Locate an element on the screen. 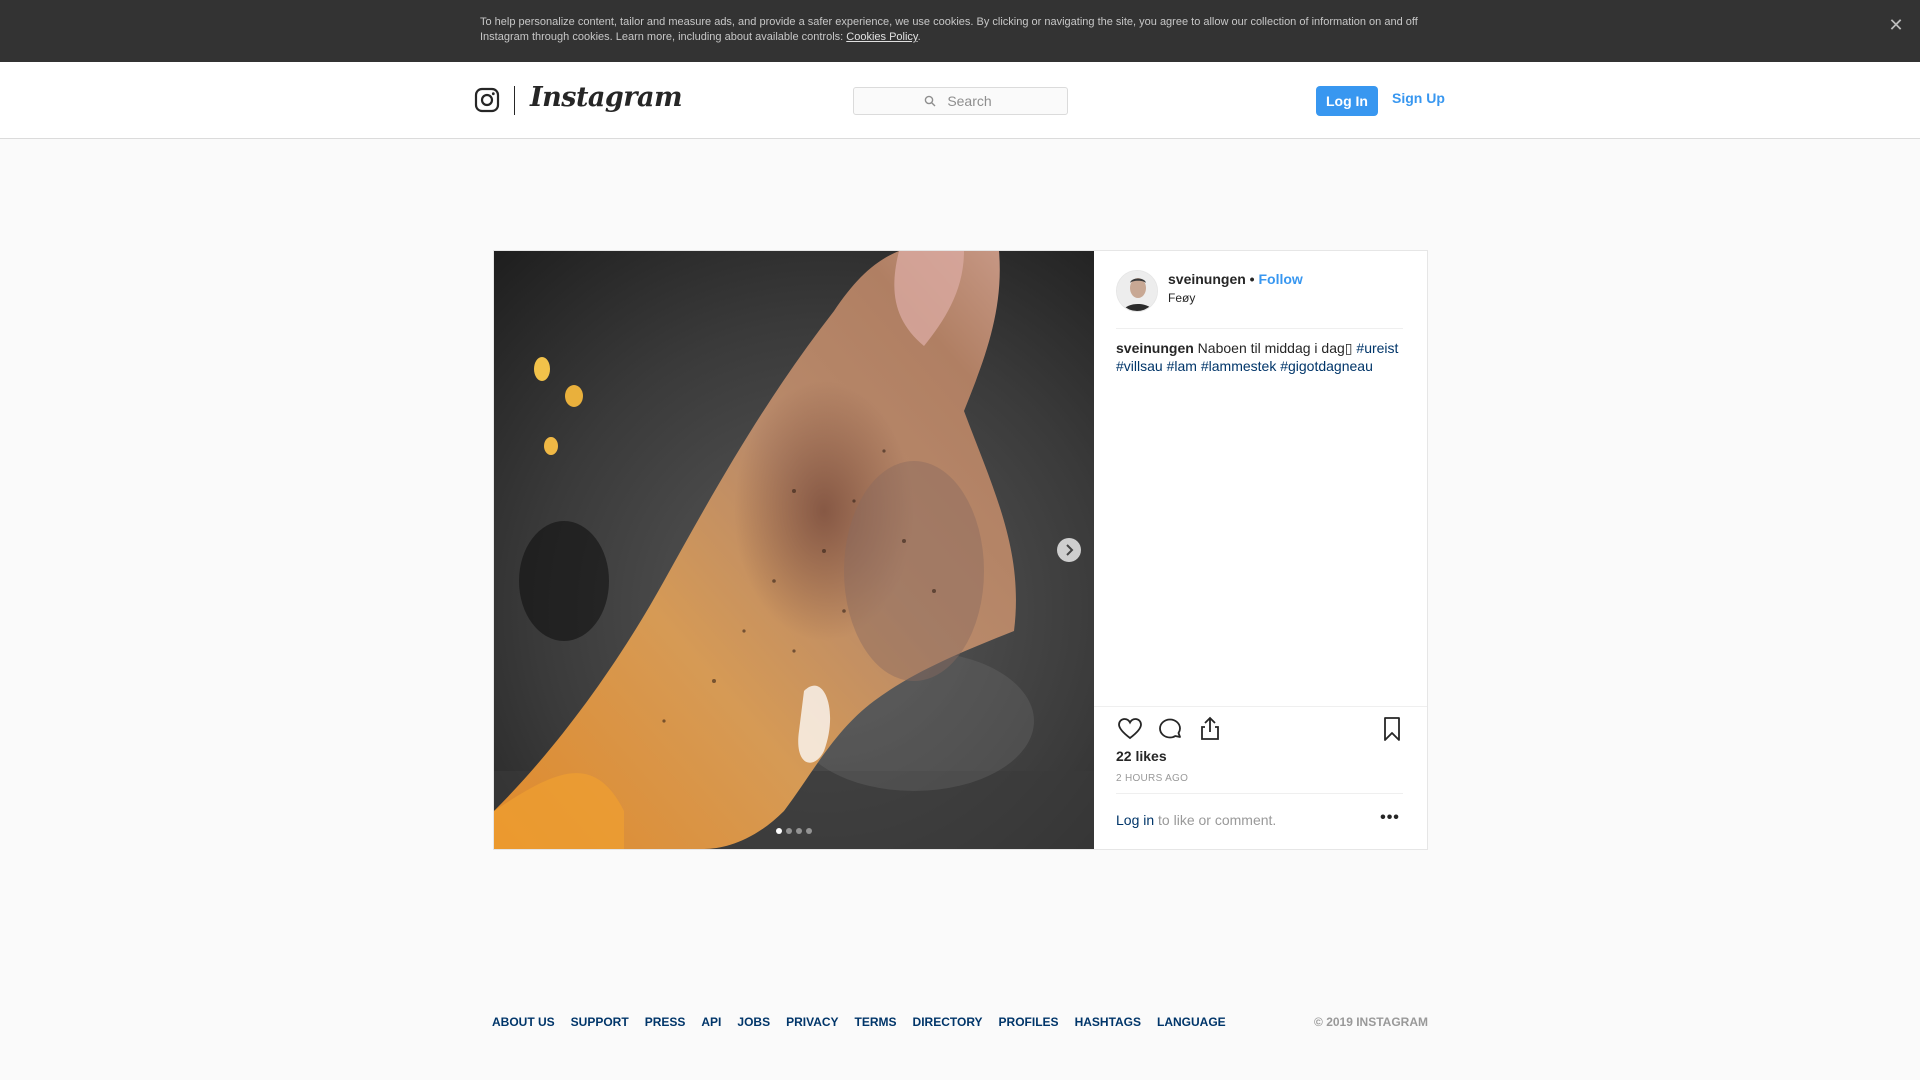 Image resolution: width=1920 pixels, height=1080 pixels. footer-link-about: ABOUT US is located at coordinates (523, 1022).